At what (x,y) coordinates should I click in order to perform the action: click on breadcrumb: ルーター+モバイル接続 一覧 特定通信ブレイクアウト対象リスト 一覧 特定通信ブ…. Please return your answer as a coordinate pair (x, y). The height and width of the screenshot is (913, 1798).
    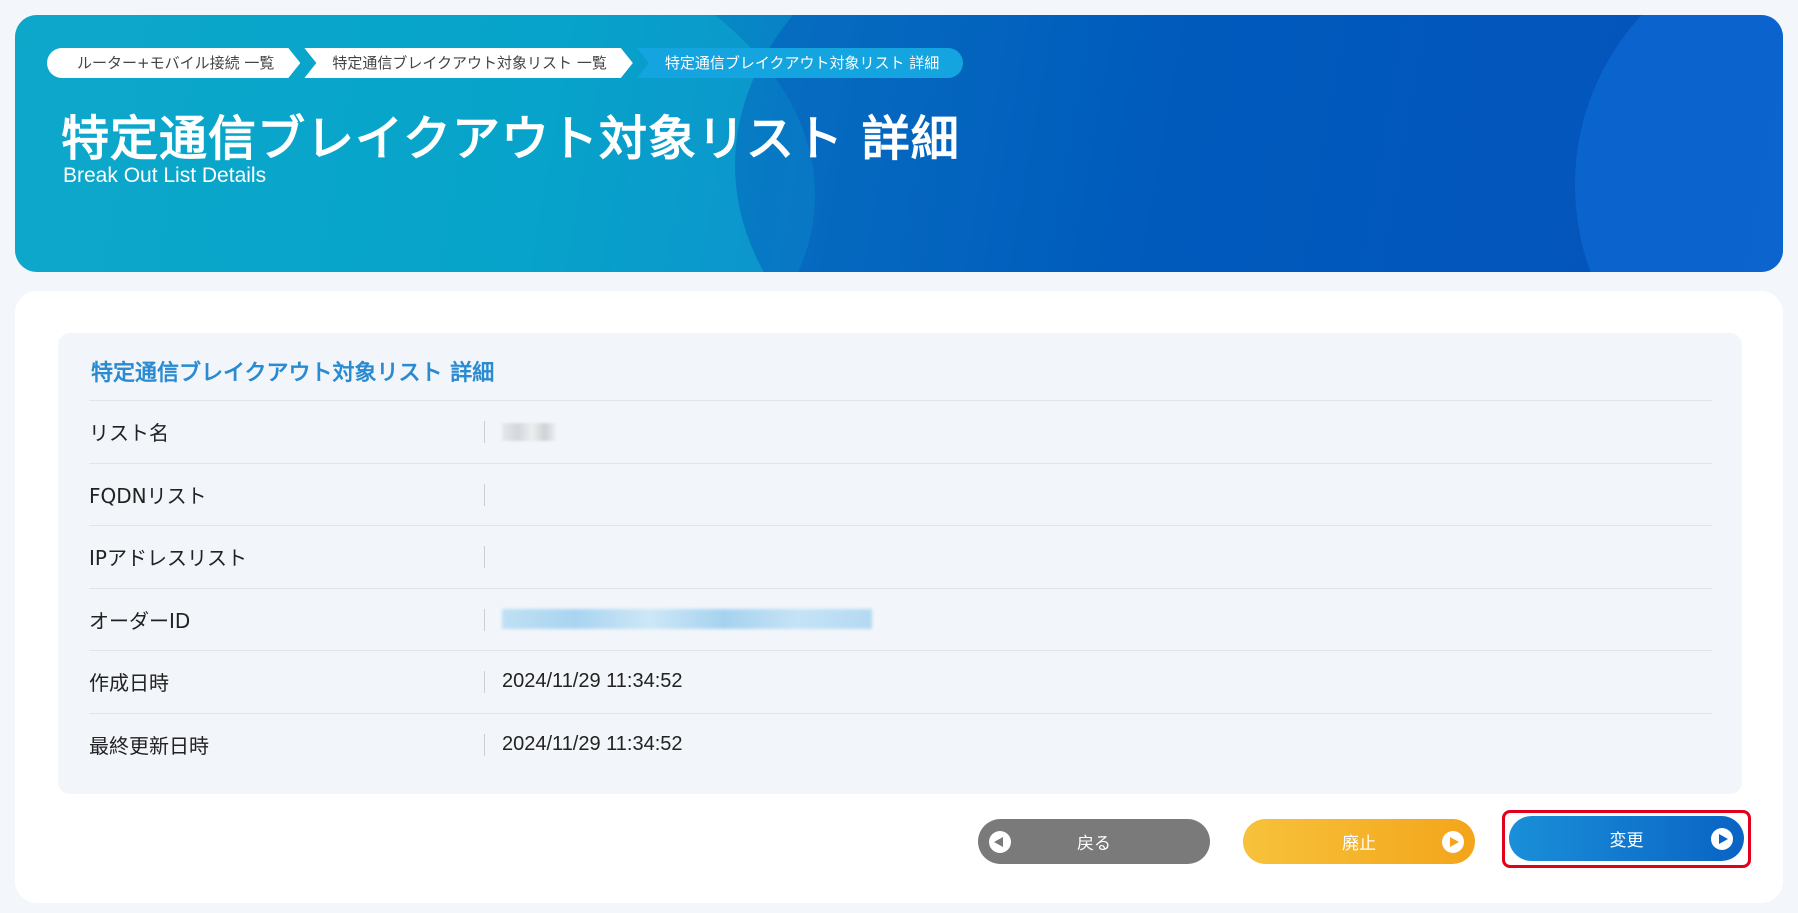
    Looking at the image, I should click on (505, 63).